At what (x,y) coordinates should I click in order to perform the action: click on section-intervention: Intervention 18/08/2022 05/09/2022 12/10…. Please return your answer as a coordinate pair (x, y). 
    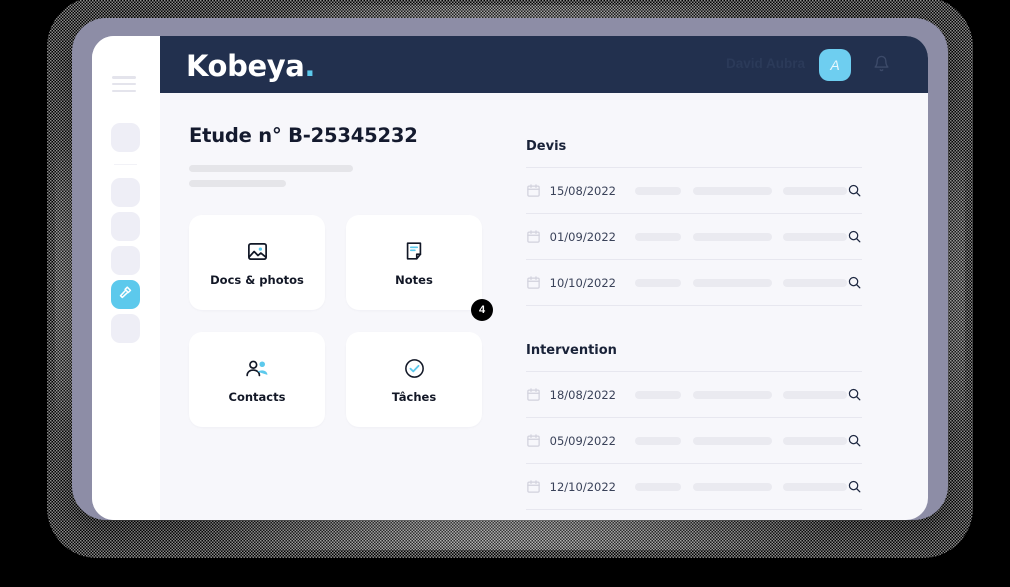
    Looking at the image, I should click on (694, 408).